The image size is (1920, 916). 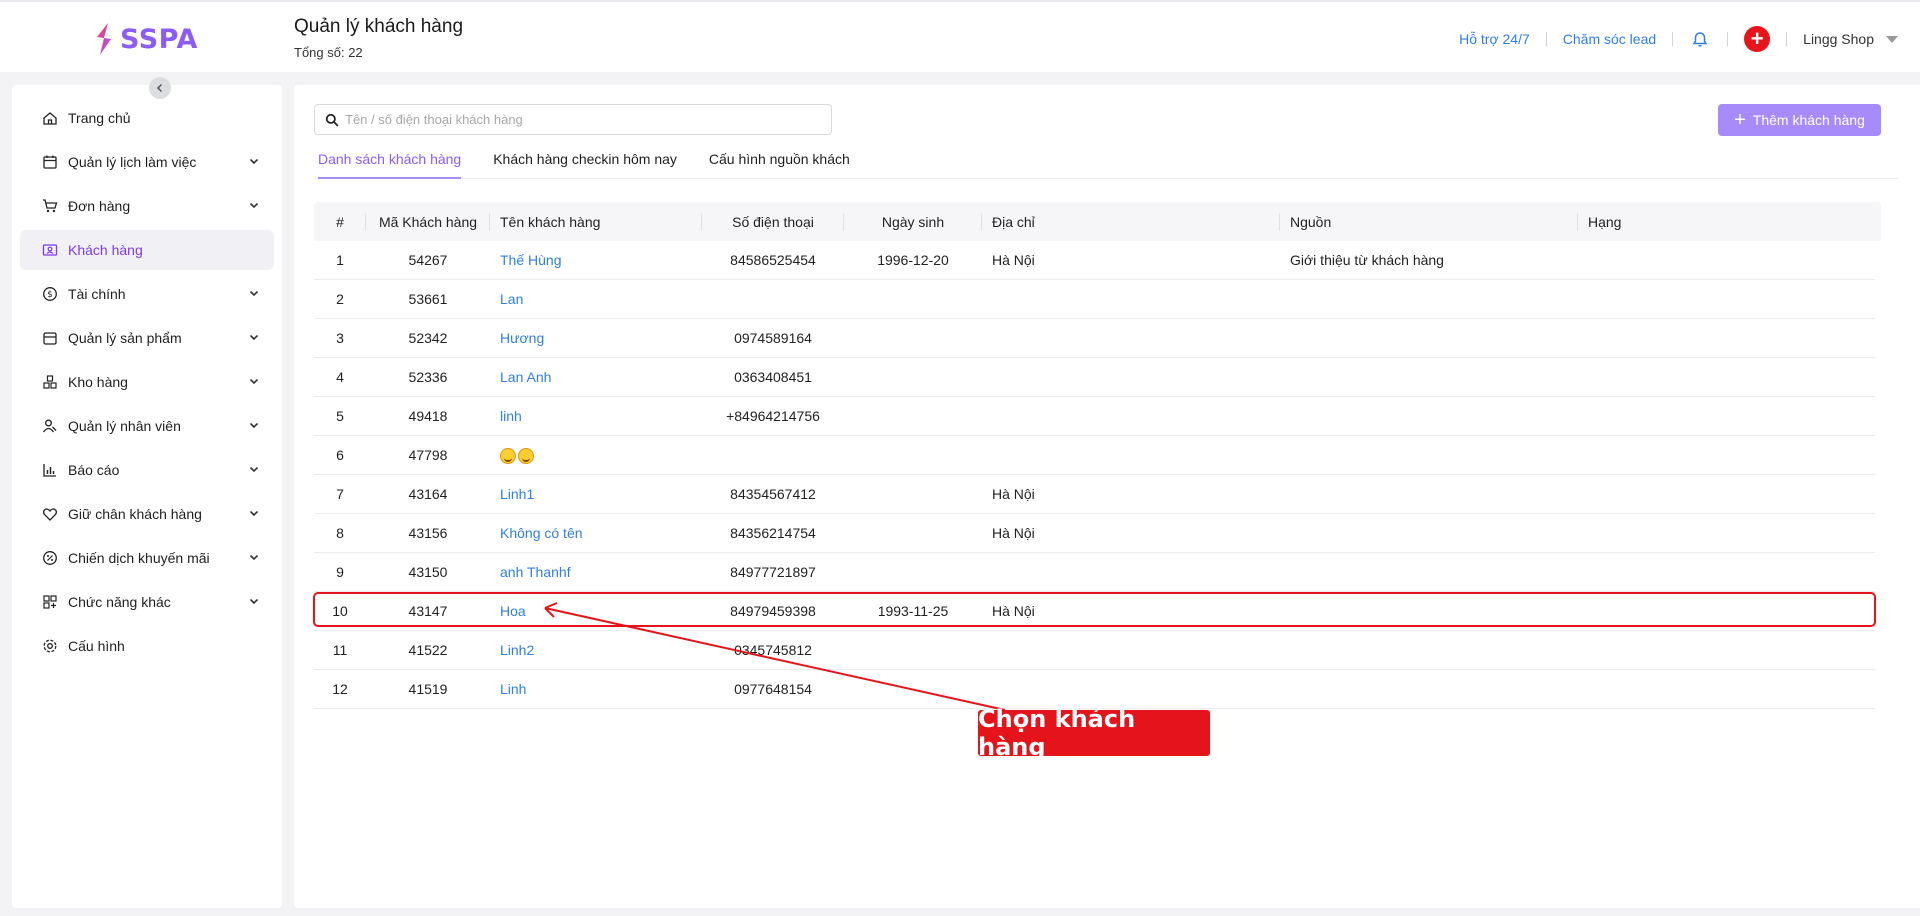 I want to click on cell-index: 9, so click(x=340, y=572).